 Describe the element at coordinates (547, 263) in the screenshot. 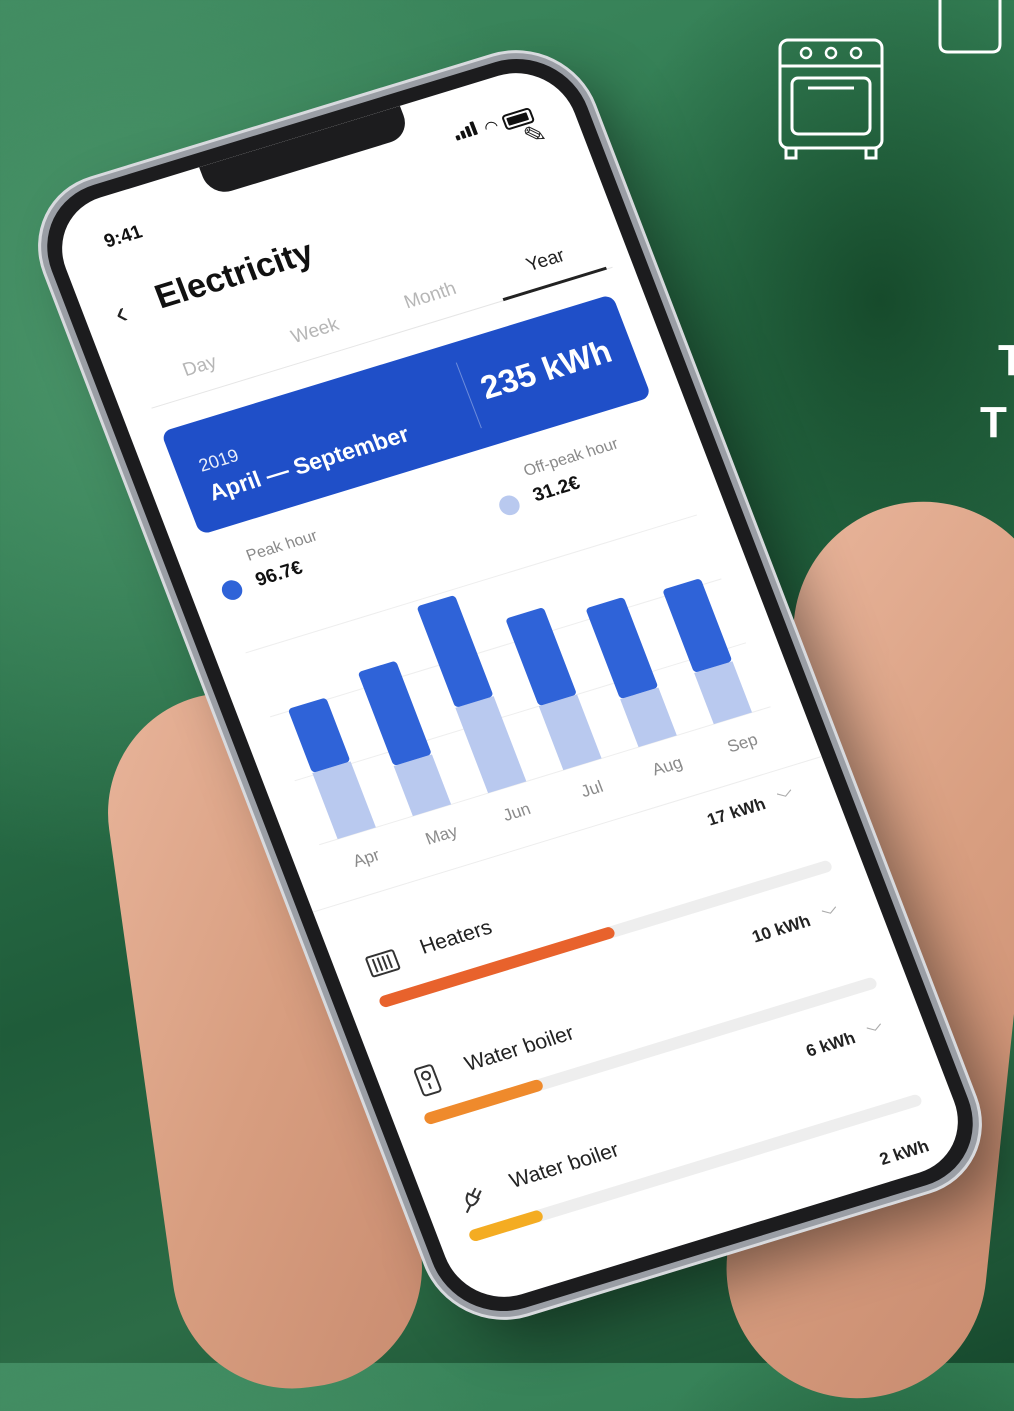

I see `tab-year: Year` at that location.